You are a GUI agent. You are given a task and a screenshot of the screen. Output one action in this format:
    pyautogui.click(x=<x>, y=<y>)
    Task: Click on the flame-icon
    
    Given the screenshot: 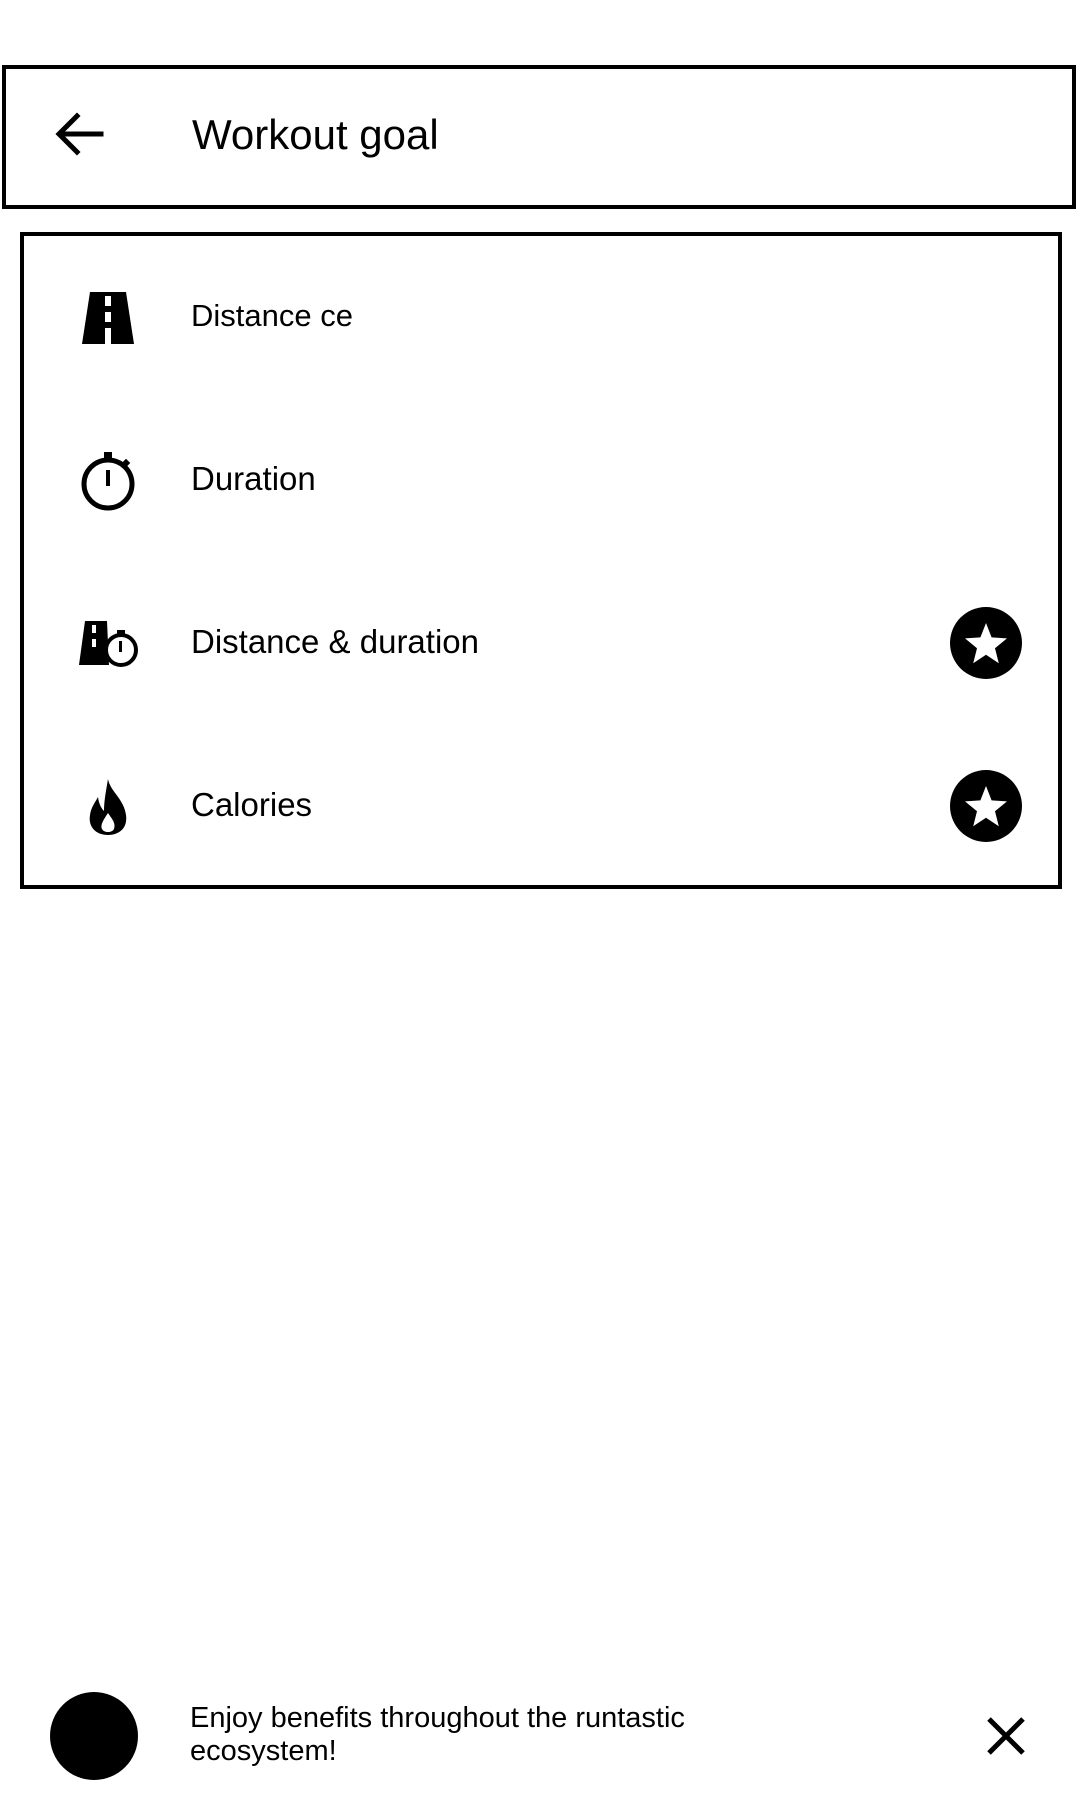 What is the action you would take?
    pyautogui.click(x=108, y=807)
    